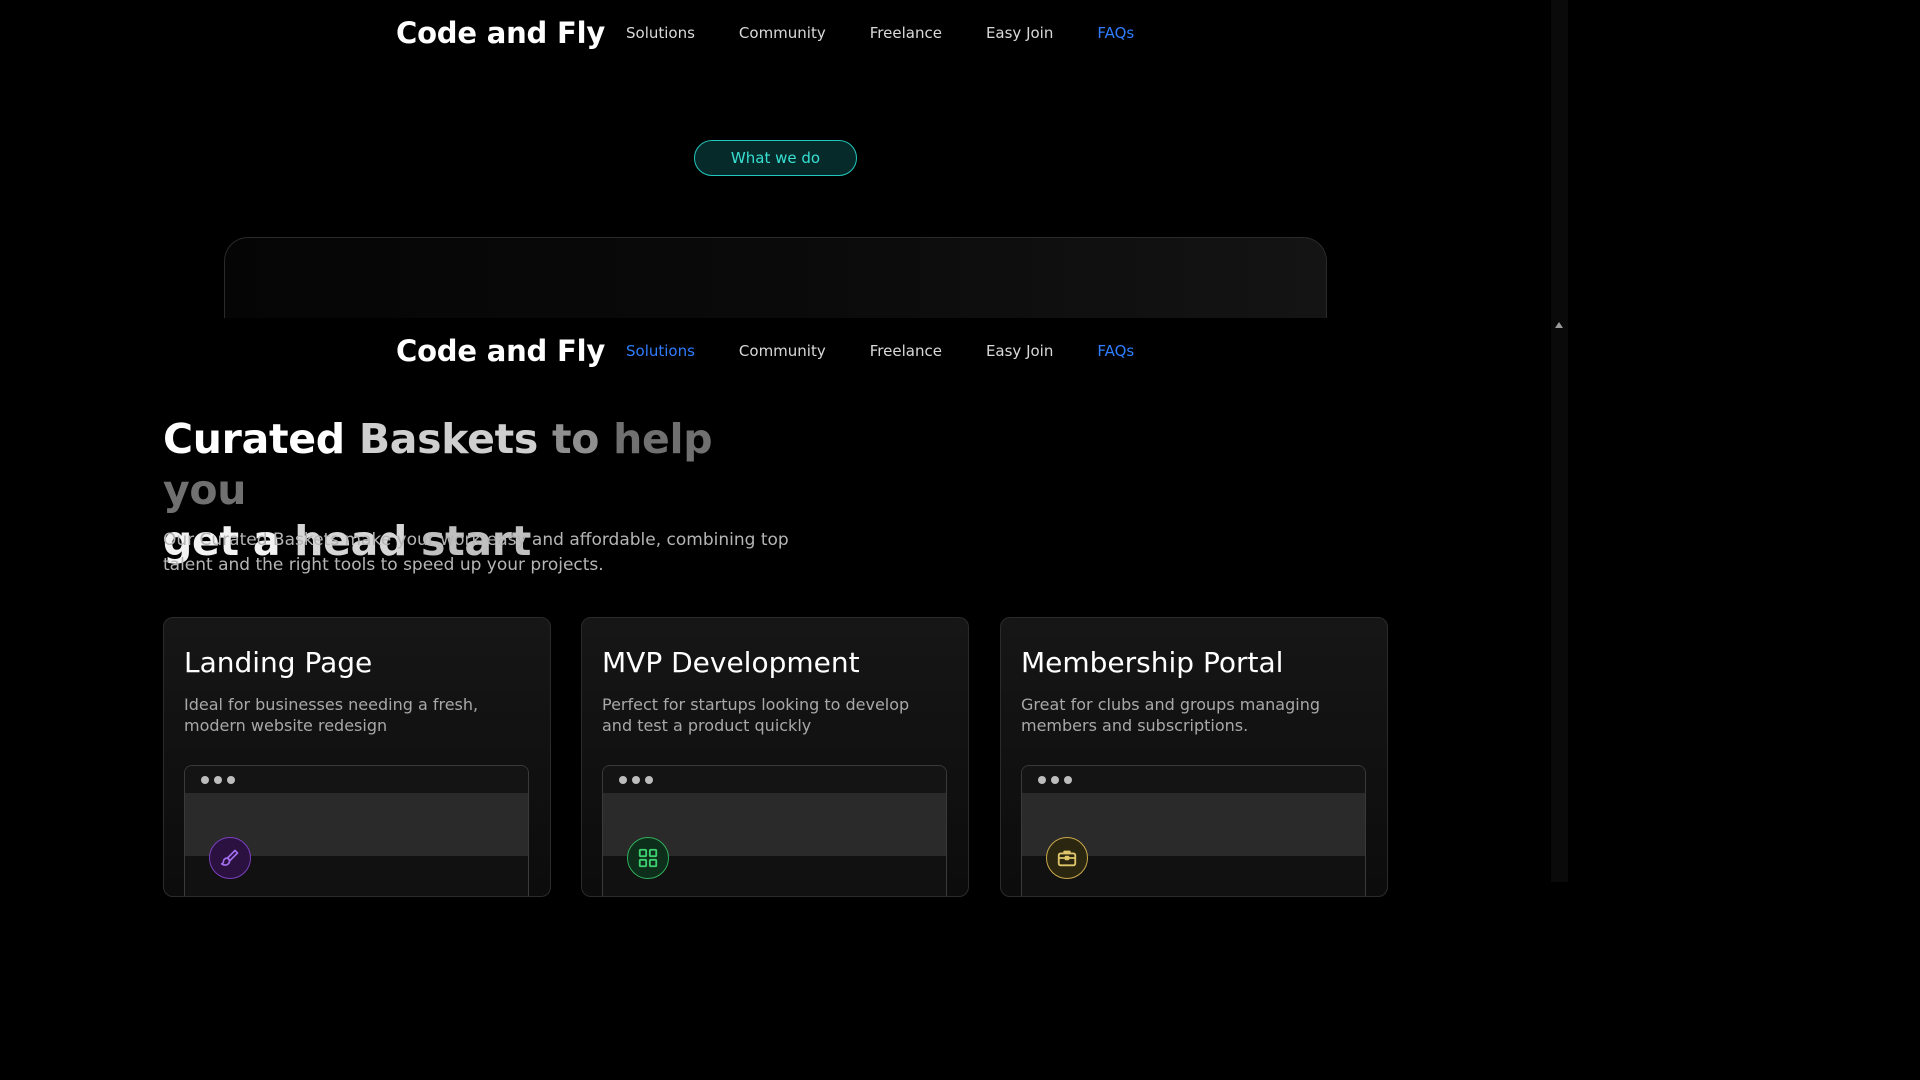  What do you see at coordinates (1067, 858) in the screenshot?
I see `briefcase-icon` at bounding box center [1067, 858].